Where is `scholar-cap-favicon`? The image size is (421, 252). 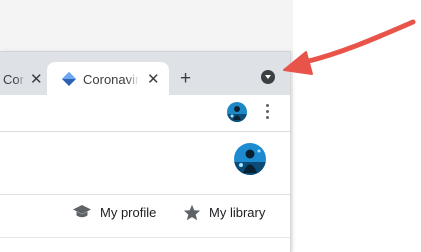 scholar-cap-favicon is located at coordinates (69, 79).